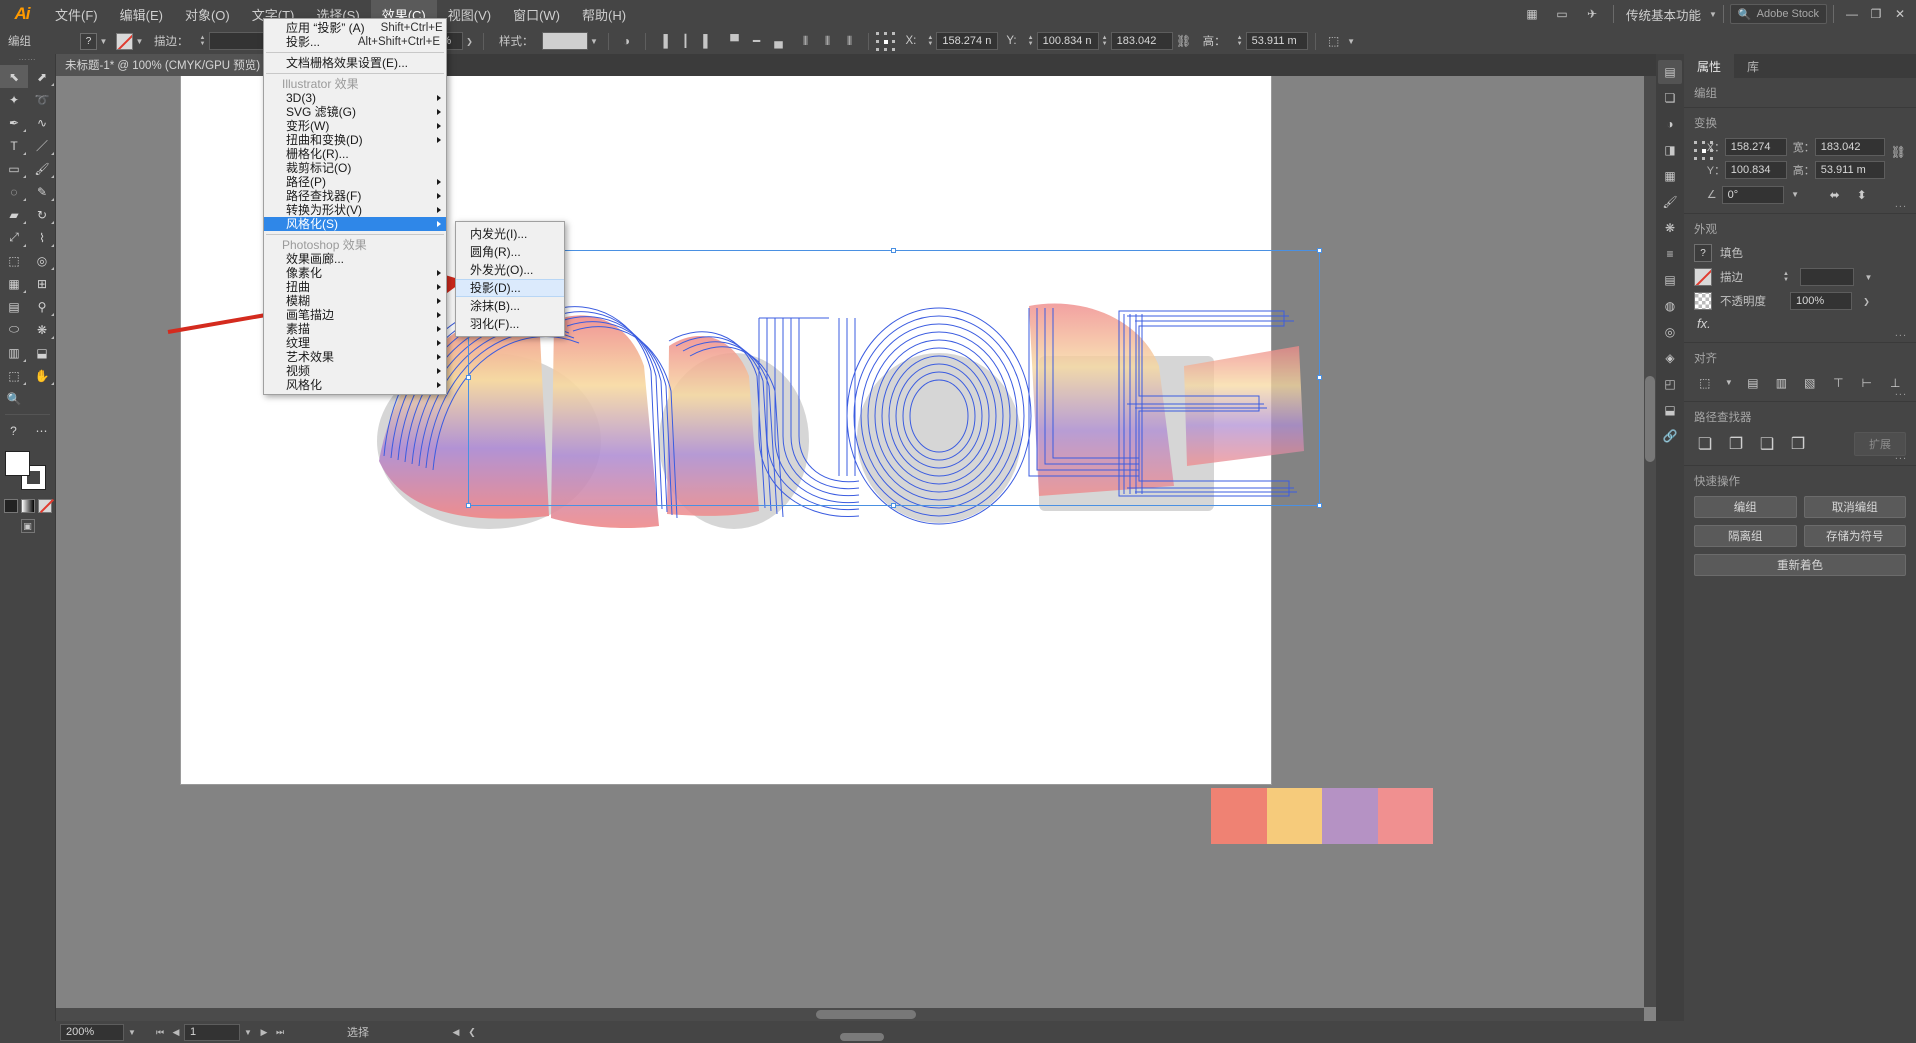  What do you see at coordinates (1670, 358) in the screenshot?
I see `graphic-styles-icon: ◈` at bounding box center [1670, 358].